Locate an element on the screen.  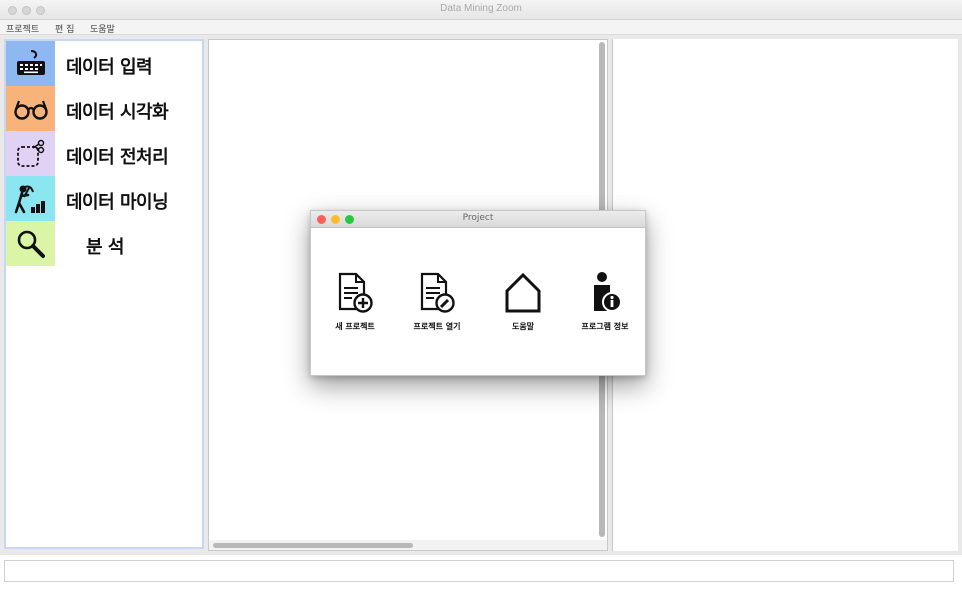
sidebar-item-label: 데이터 입력 is located at coordinates (109, 67).